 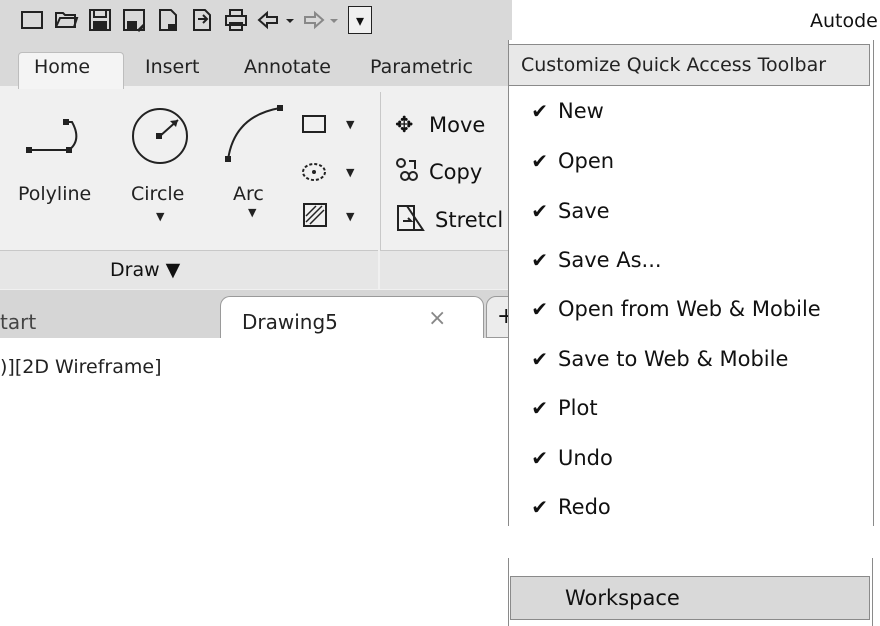 What do you see at coordinates (844, 21) in the screenshot?
I see `app-title: Autode` at bounding box center [844, 21].